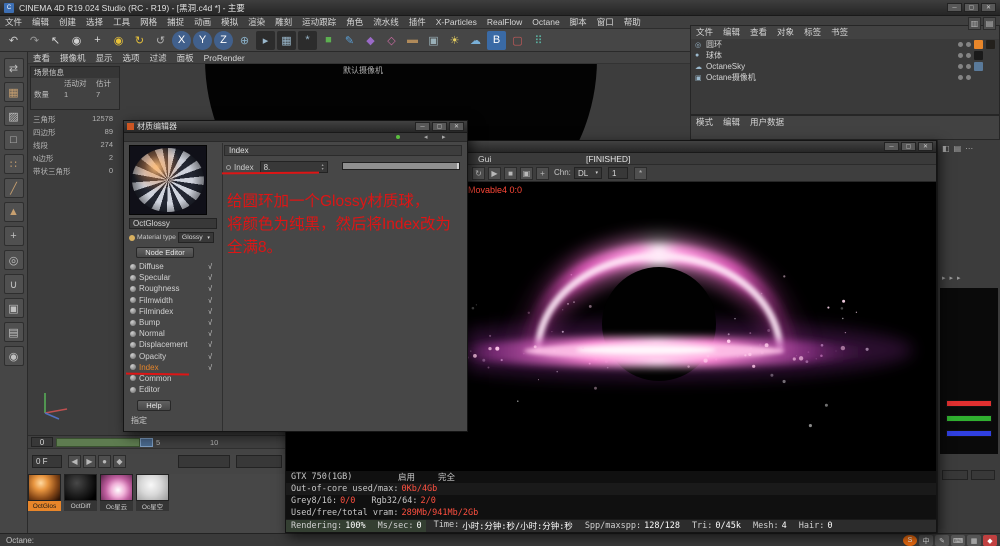  What do you see at coordinates (195, 237) in the screenshot?
I see `material-type-dropdown: Glossy ▾` at bounding box center [195, 237].